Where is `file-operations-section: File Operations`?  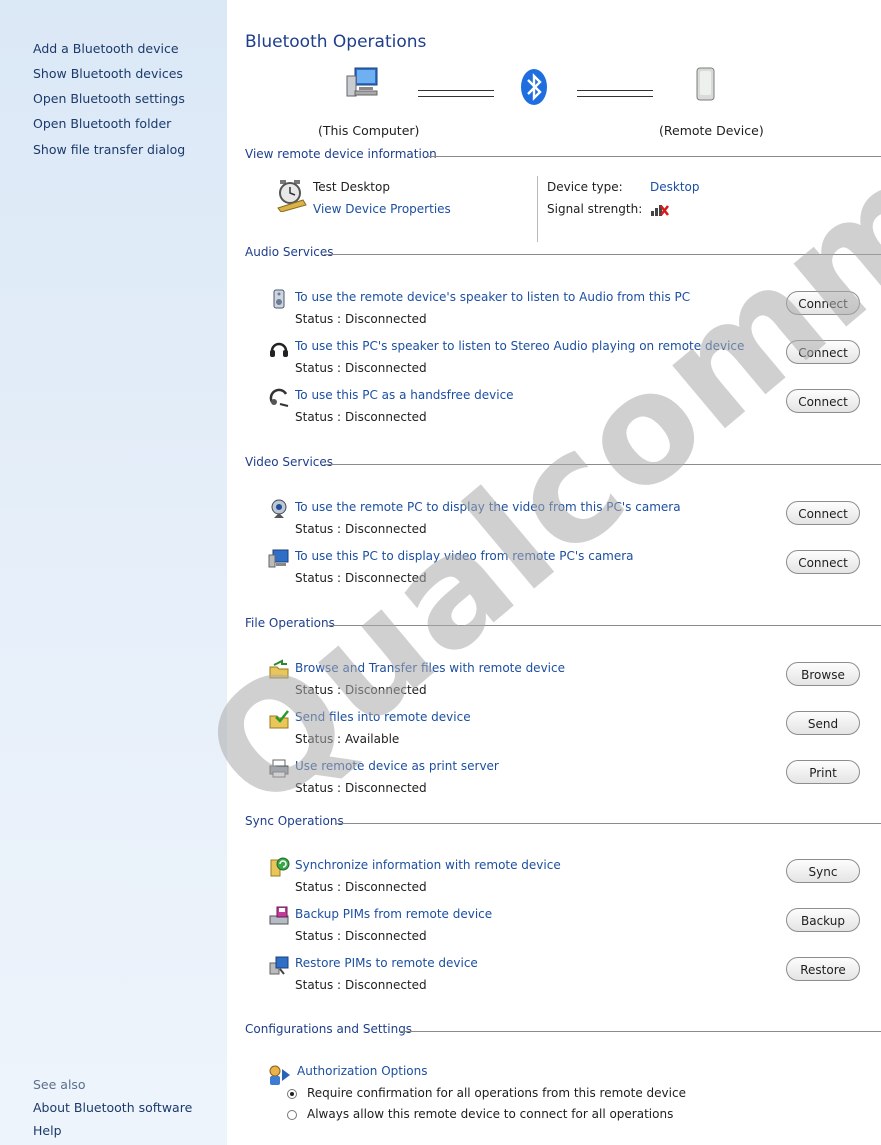
file-operations-section: File Operations is located at coordinates (563, 624).